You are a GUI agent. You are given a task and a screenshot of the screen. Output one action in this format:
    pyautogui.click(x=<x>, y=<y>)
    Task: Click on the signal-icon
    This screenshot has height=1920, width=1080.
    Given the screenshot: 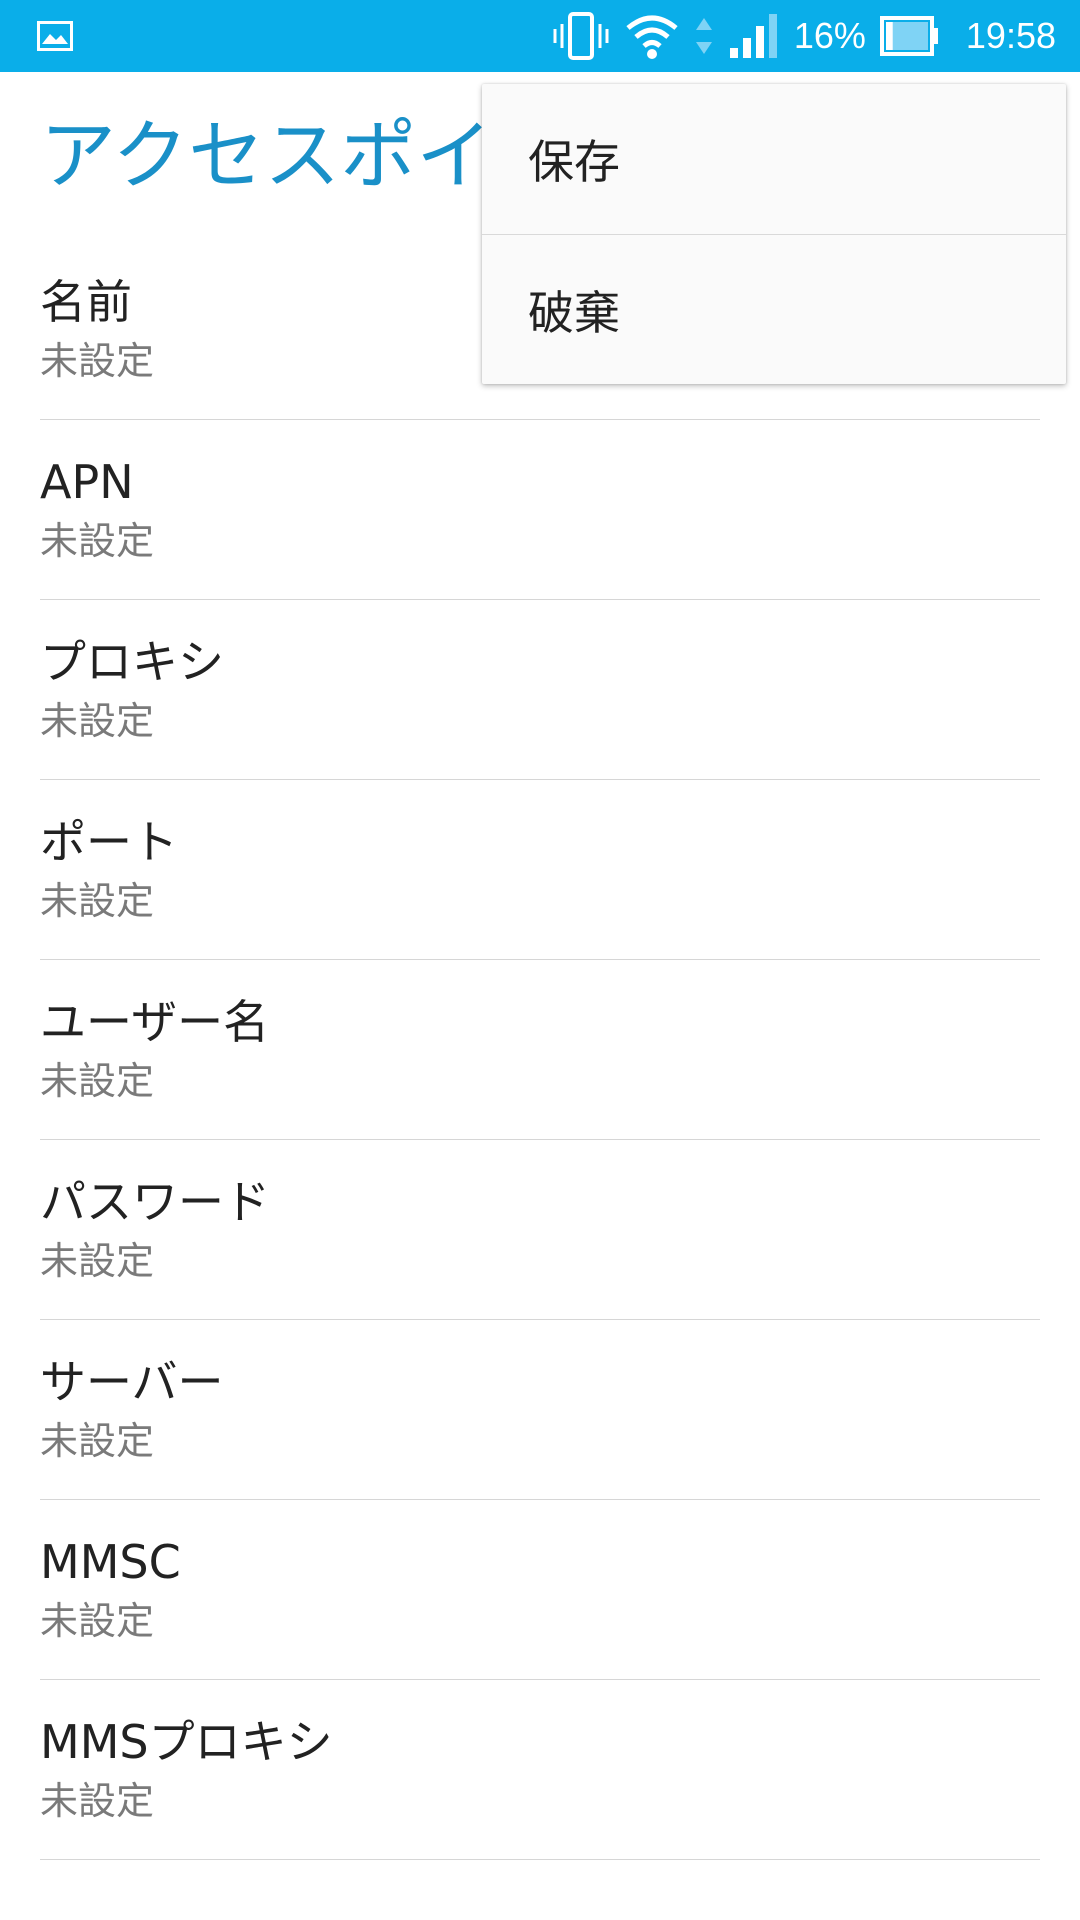 What is the action you would take?
    pyautogui.click(x=753, y=36)
    